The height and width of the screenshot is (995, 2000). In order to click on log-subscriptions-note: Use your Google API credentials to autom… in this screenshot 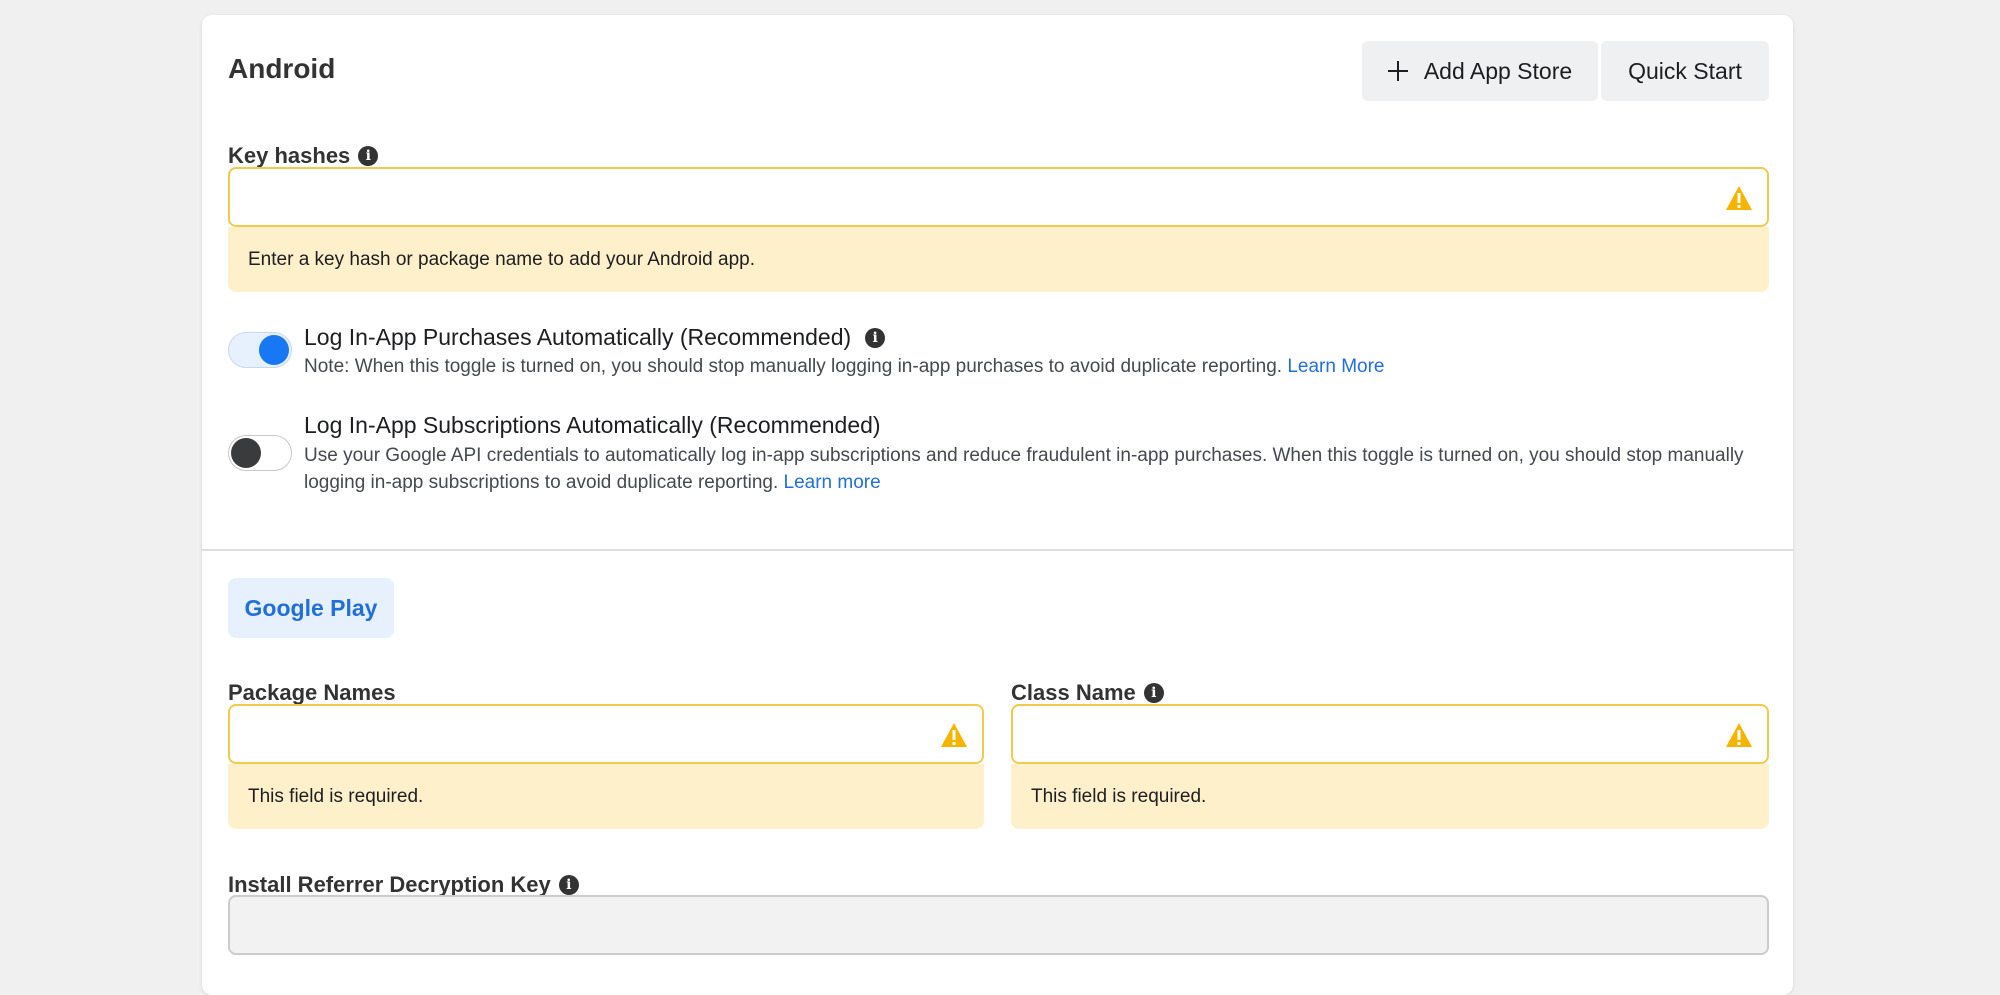, I will do `click(1024, 469)`.